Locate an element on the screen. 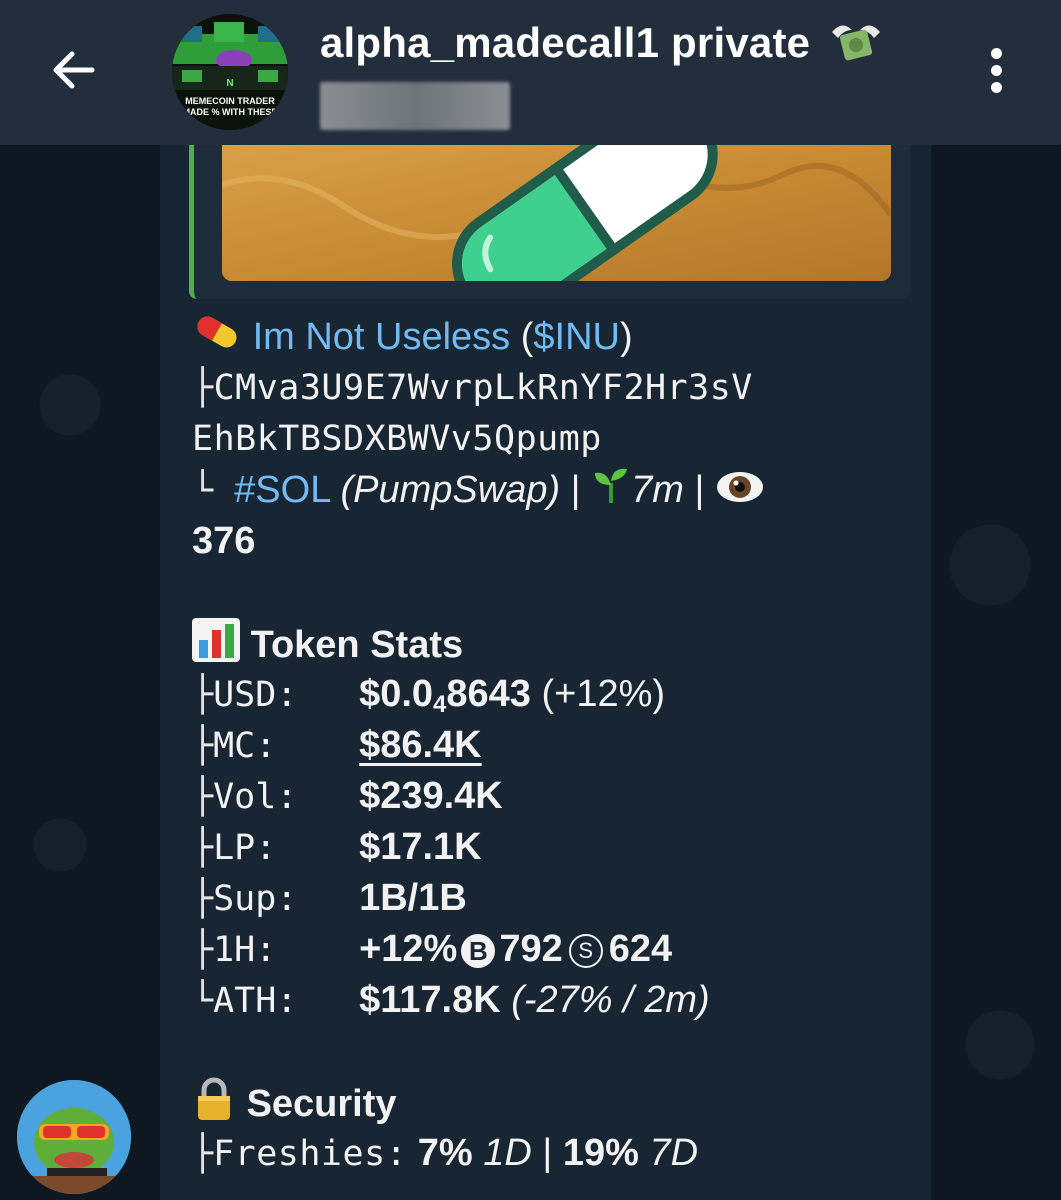 This screenshot has width=1061, height=1200. contract-address-line-1: ├CMva3U9E7WvrpLkRnYF2Hr3sV is located at coordinates (542, 388).